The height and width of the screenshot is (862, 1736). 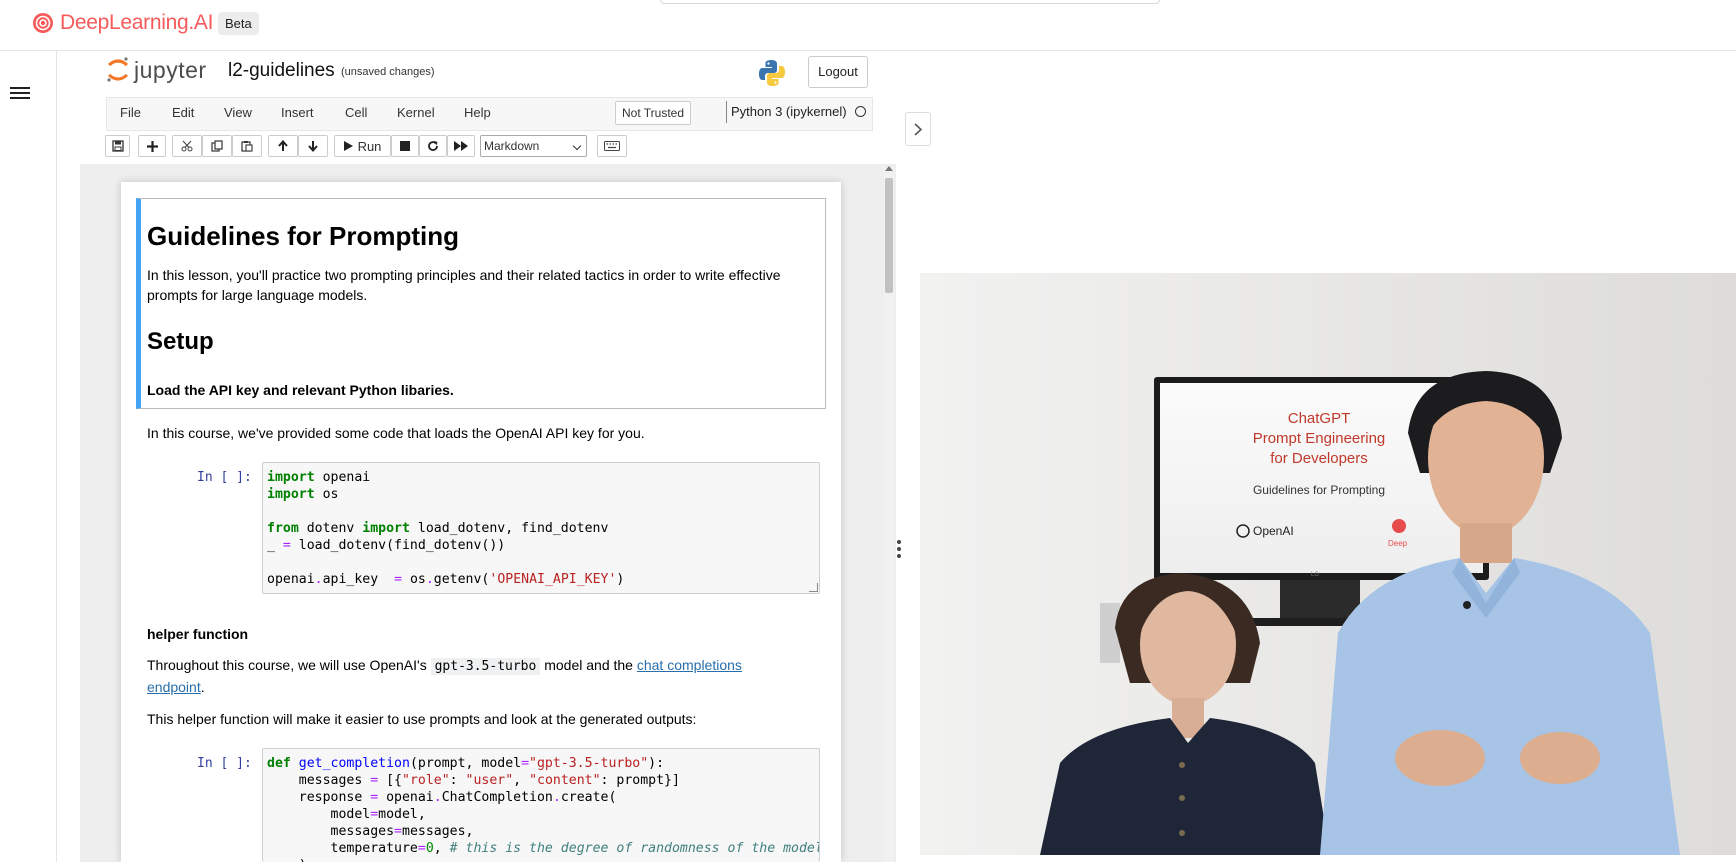 What do you see at coordinates (910, 2) in the screenshot?
I see `top-popup-edge` at bounding box center [910, 2].